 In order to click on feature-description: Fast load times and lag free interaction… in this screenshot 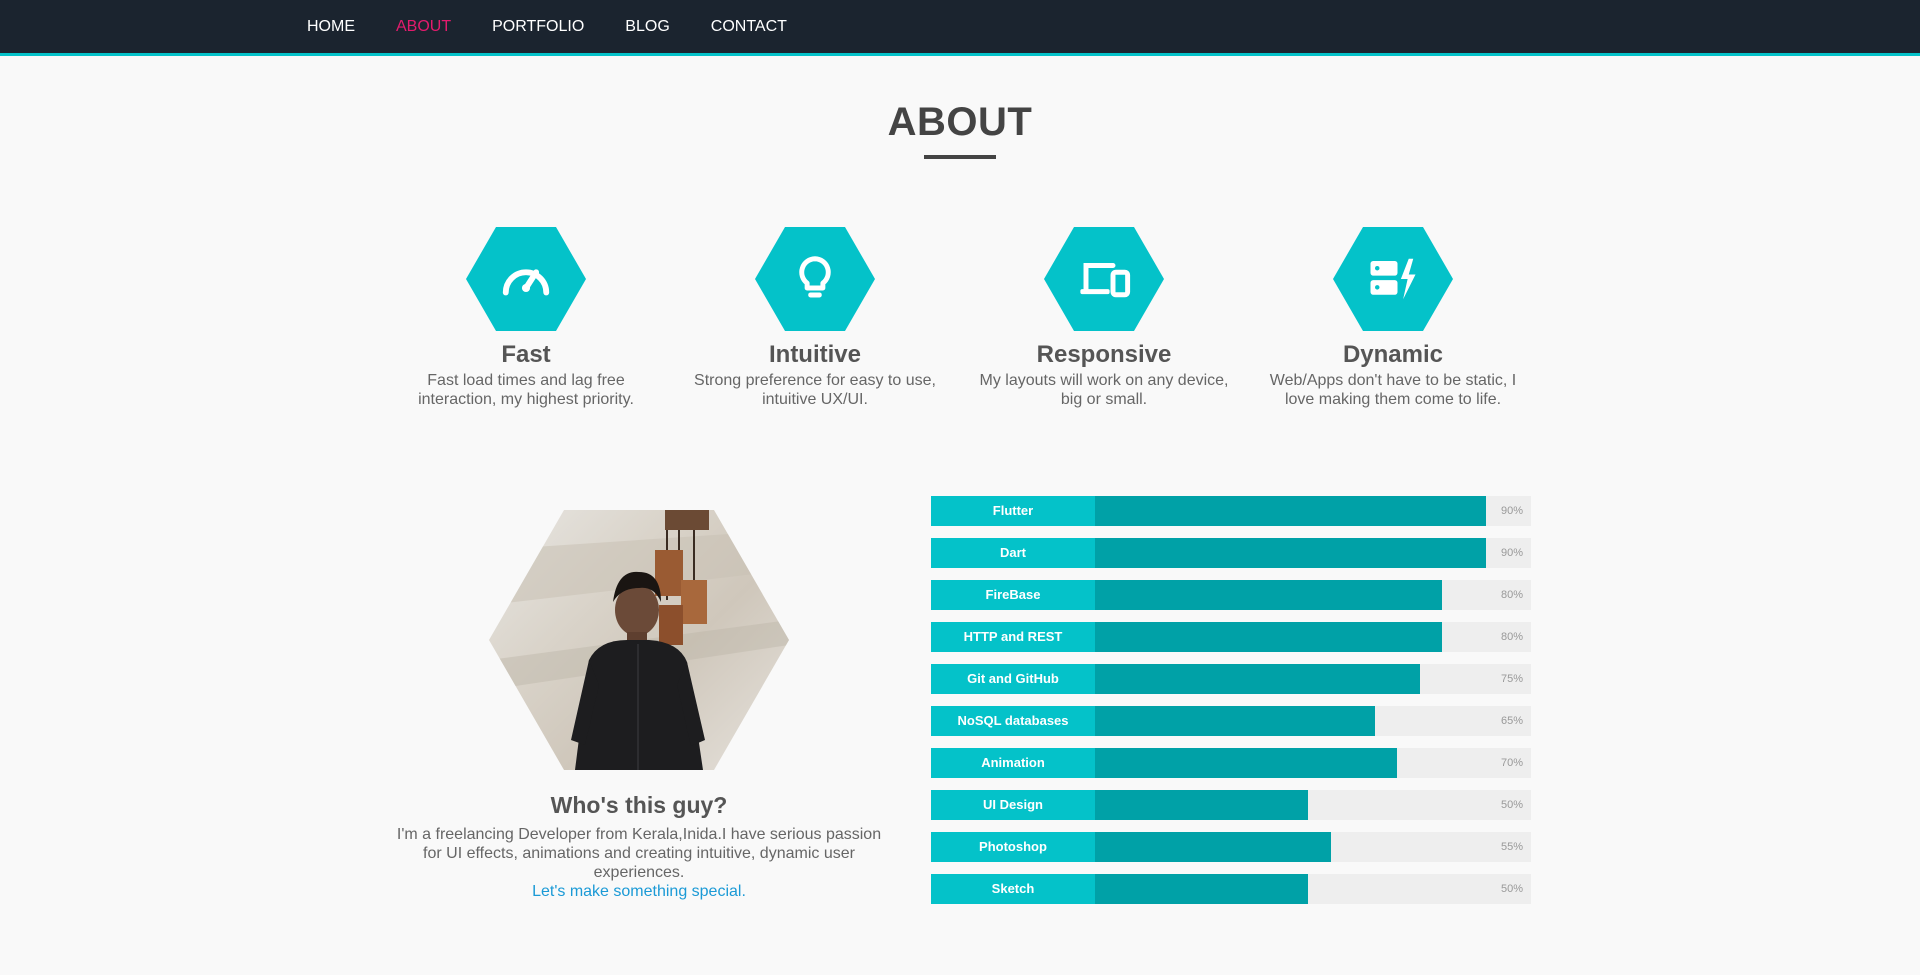, I will do `click(526, 390)`.